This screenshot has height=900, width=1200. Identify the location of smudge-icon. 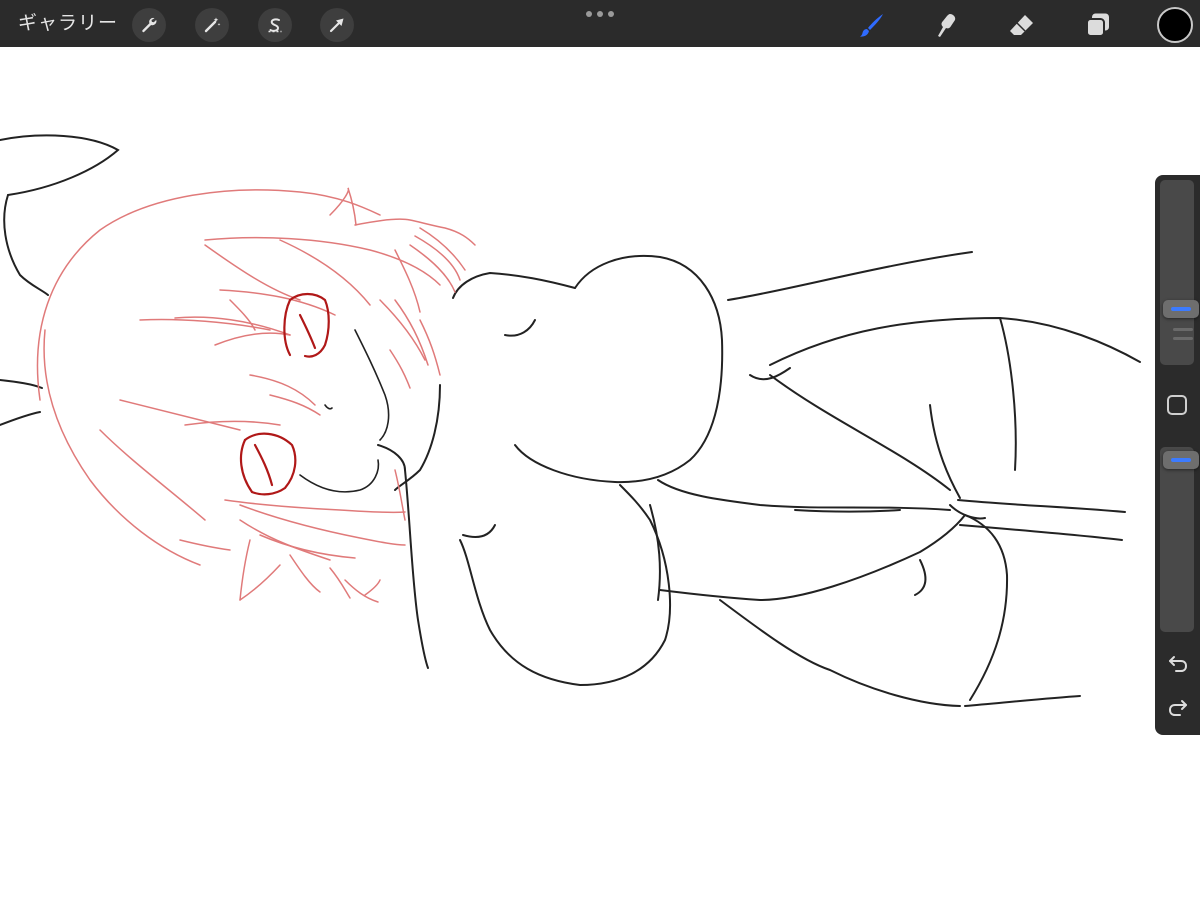
(947, 25).